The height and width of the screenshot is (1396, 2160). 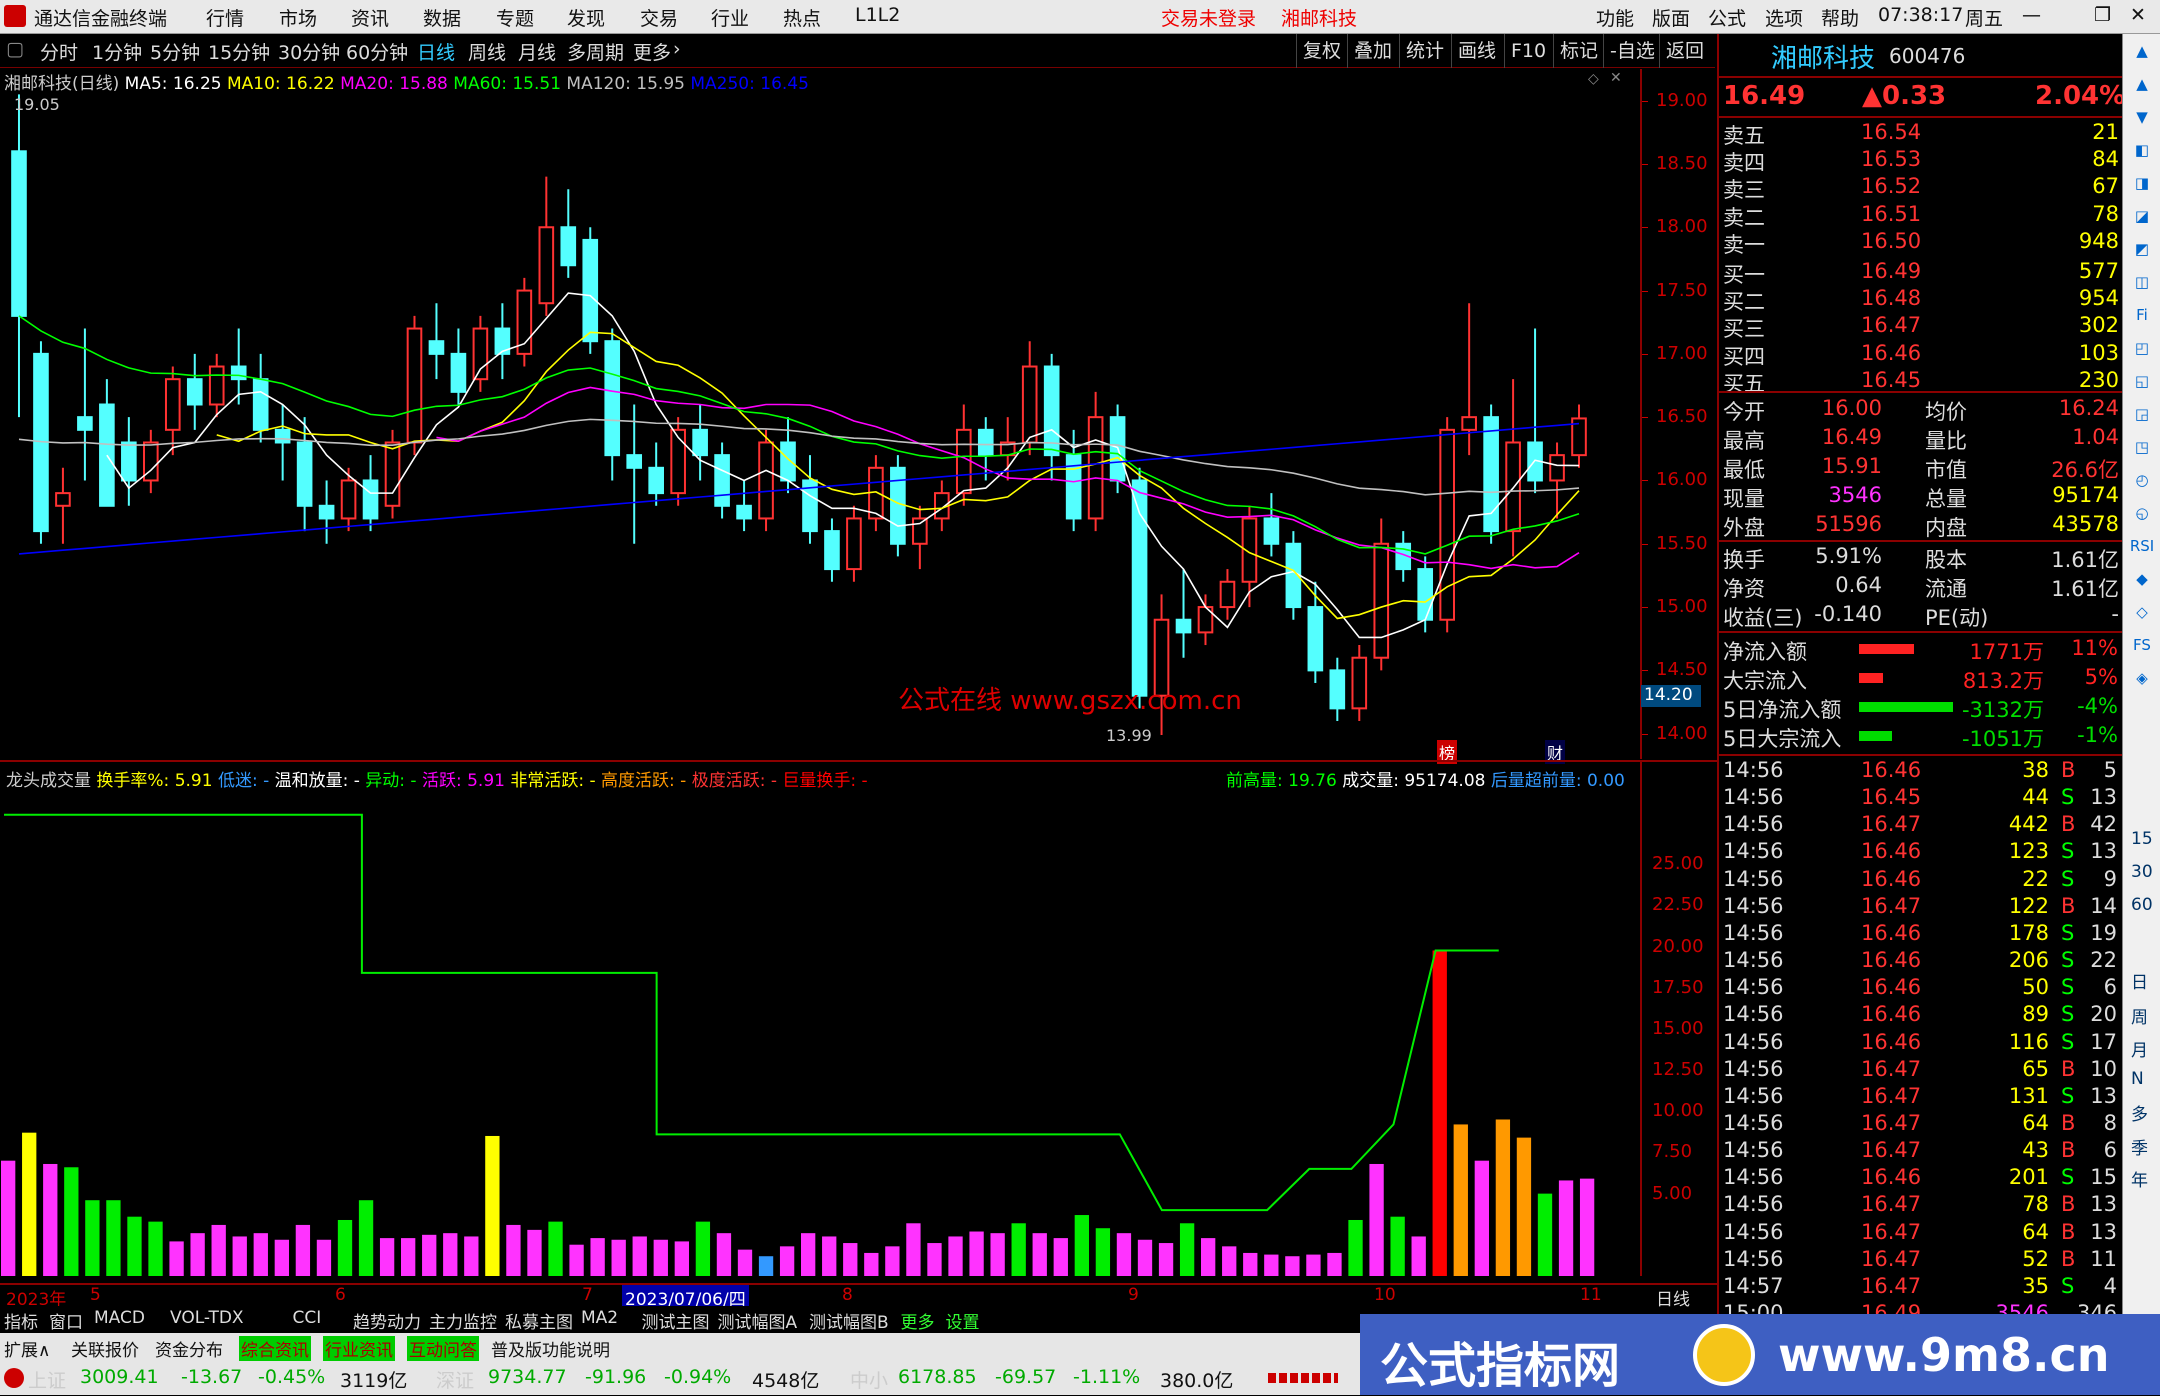 What do you see at coordinates (2142, 154) in the screenshot?
I see `side-tool-icon: ◧` at bounding box center [2142, 154].